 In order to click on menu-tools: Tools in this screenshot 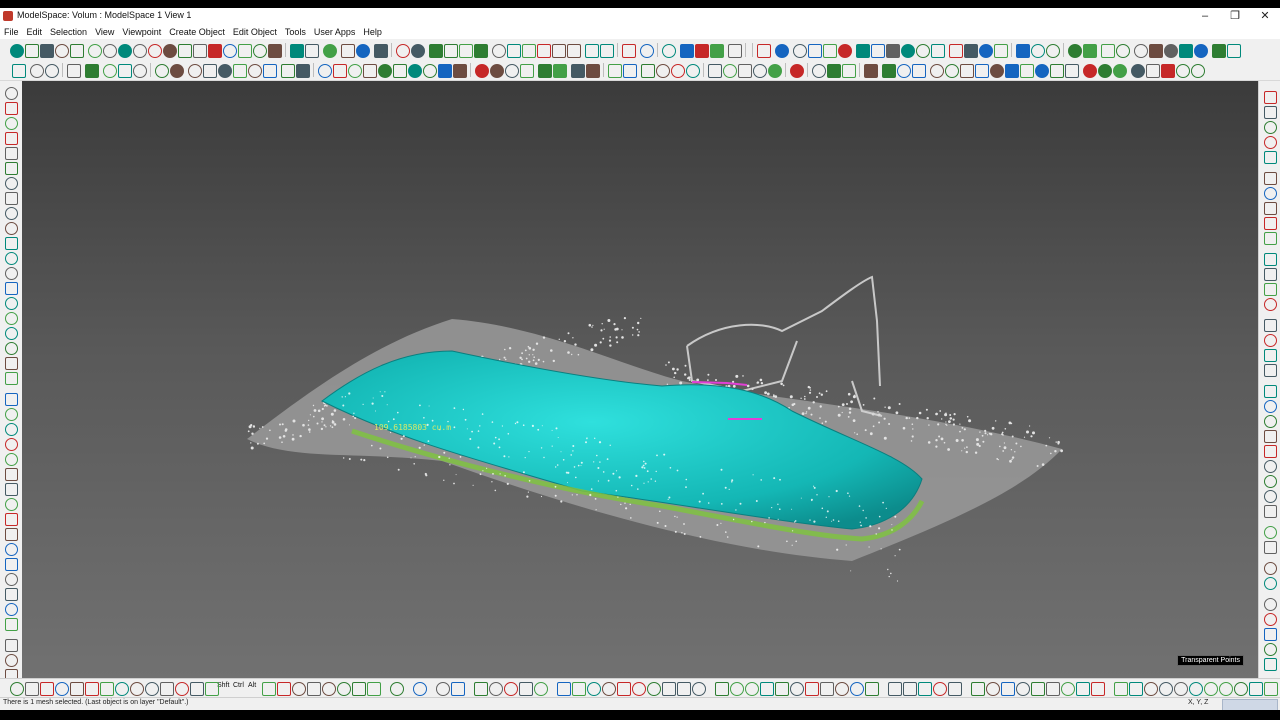, I will do `click(295, 32)`.